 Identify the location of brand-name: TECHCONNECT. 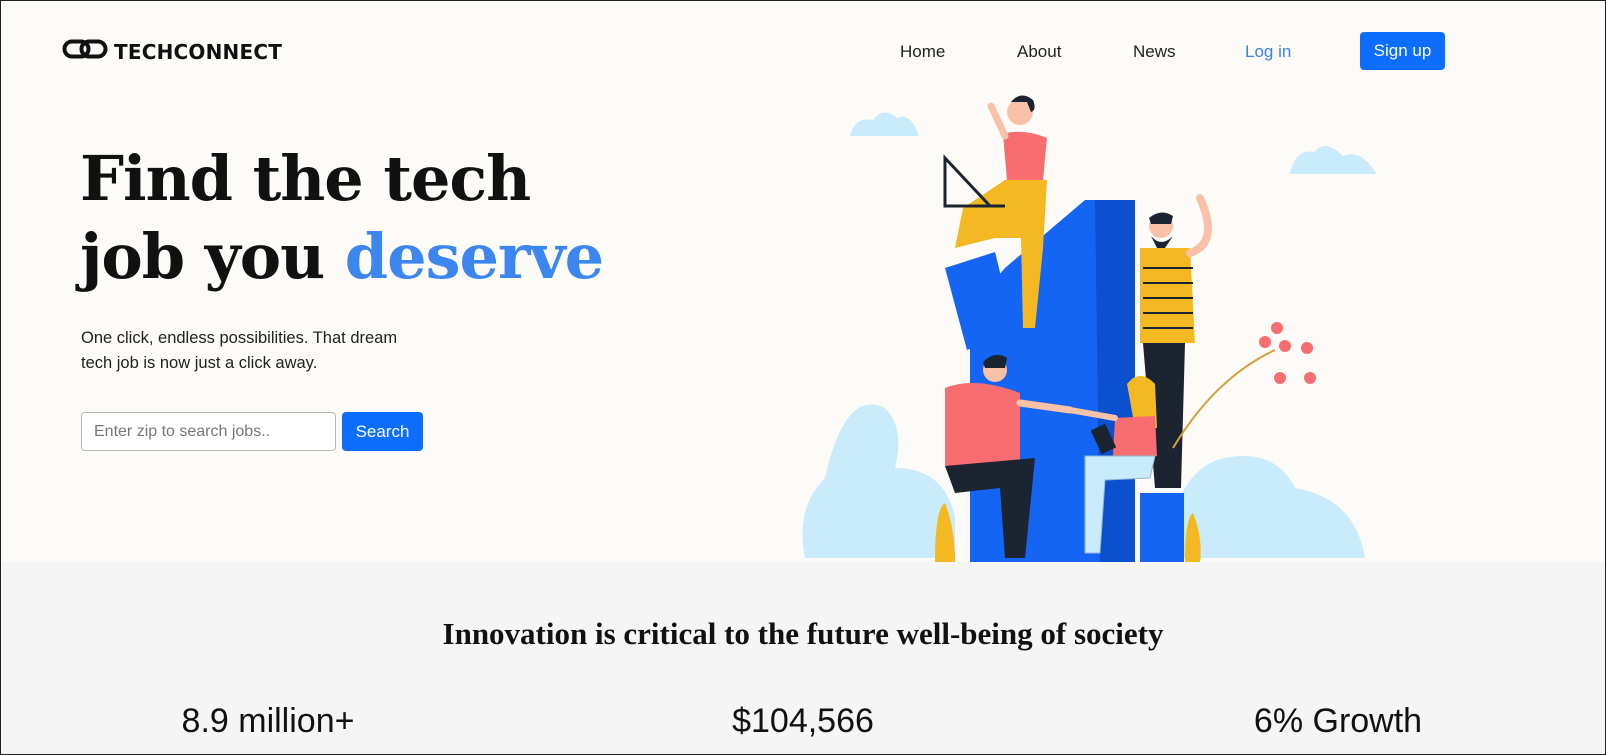
(198, 51).